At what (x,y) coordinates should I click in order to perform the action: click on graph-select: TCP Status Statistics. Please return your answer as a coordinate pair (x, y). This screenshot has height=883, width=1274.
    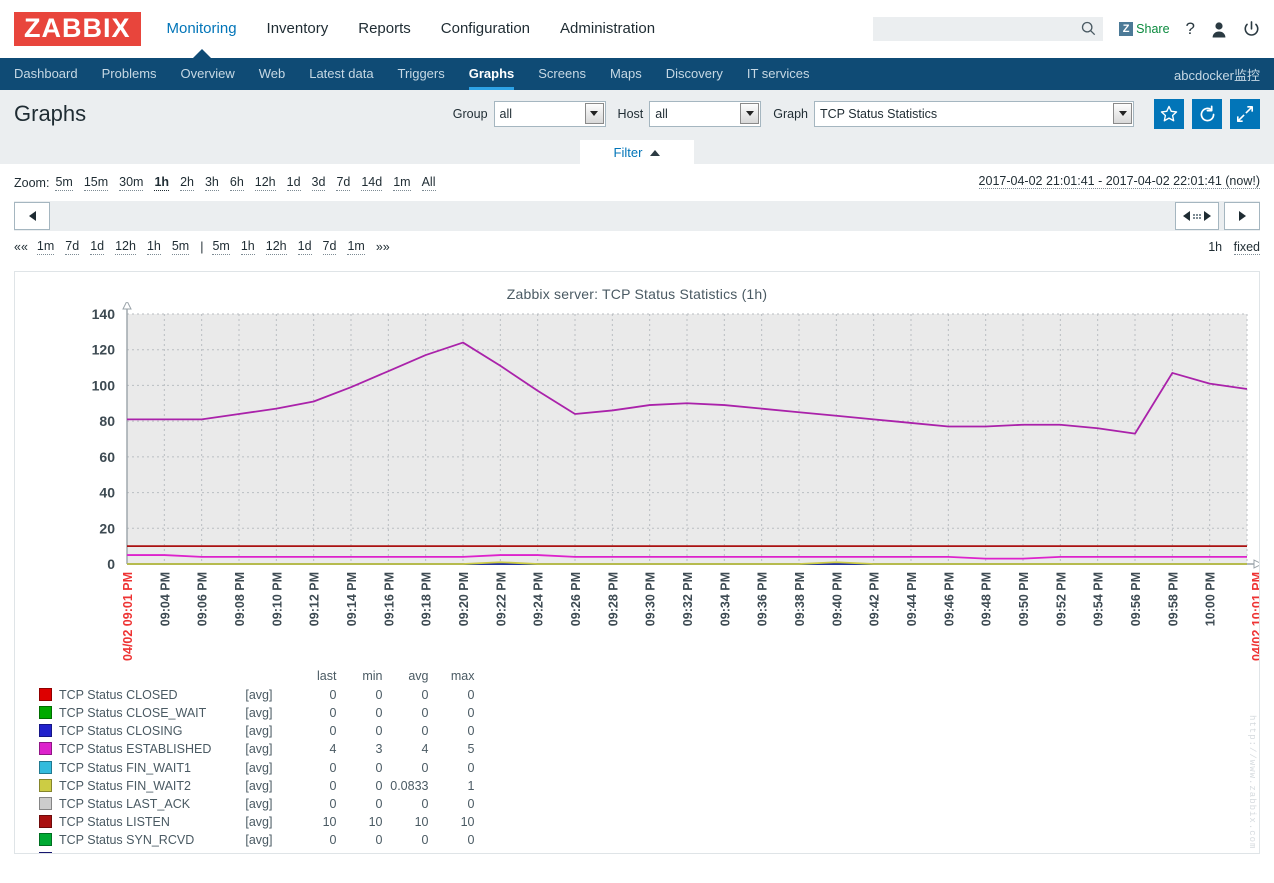
    Looking at the image, I should click on (974, 114).